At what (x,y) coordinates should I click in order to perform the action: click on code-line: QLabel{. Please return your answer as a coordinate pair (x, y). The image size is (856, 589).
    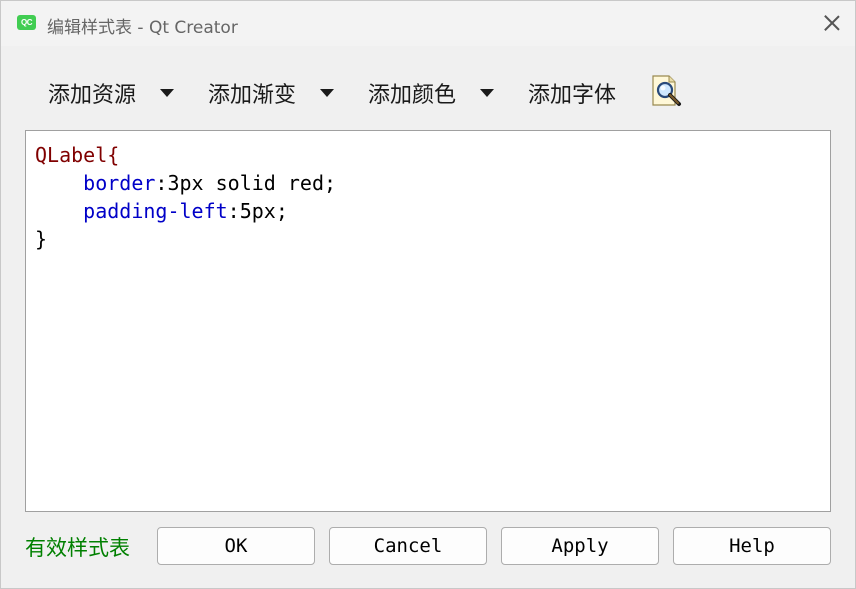
    Looking at the image, I should click on (77, 155).